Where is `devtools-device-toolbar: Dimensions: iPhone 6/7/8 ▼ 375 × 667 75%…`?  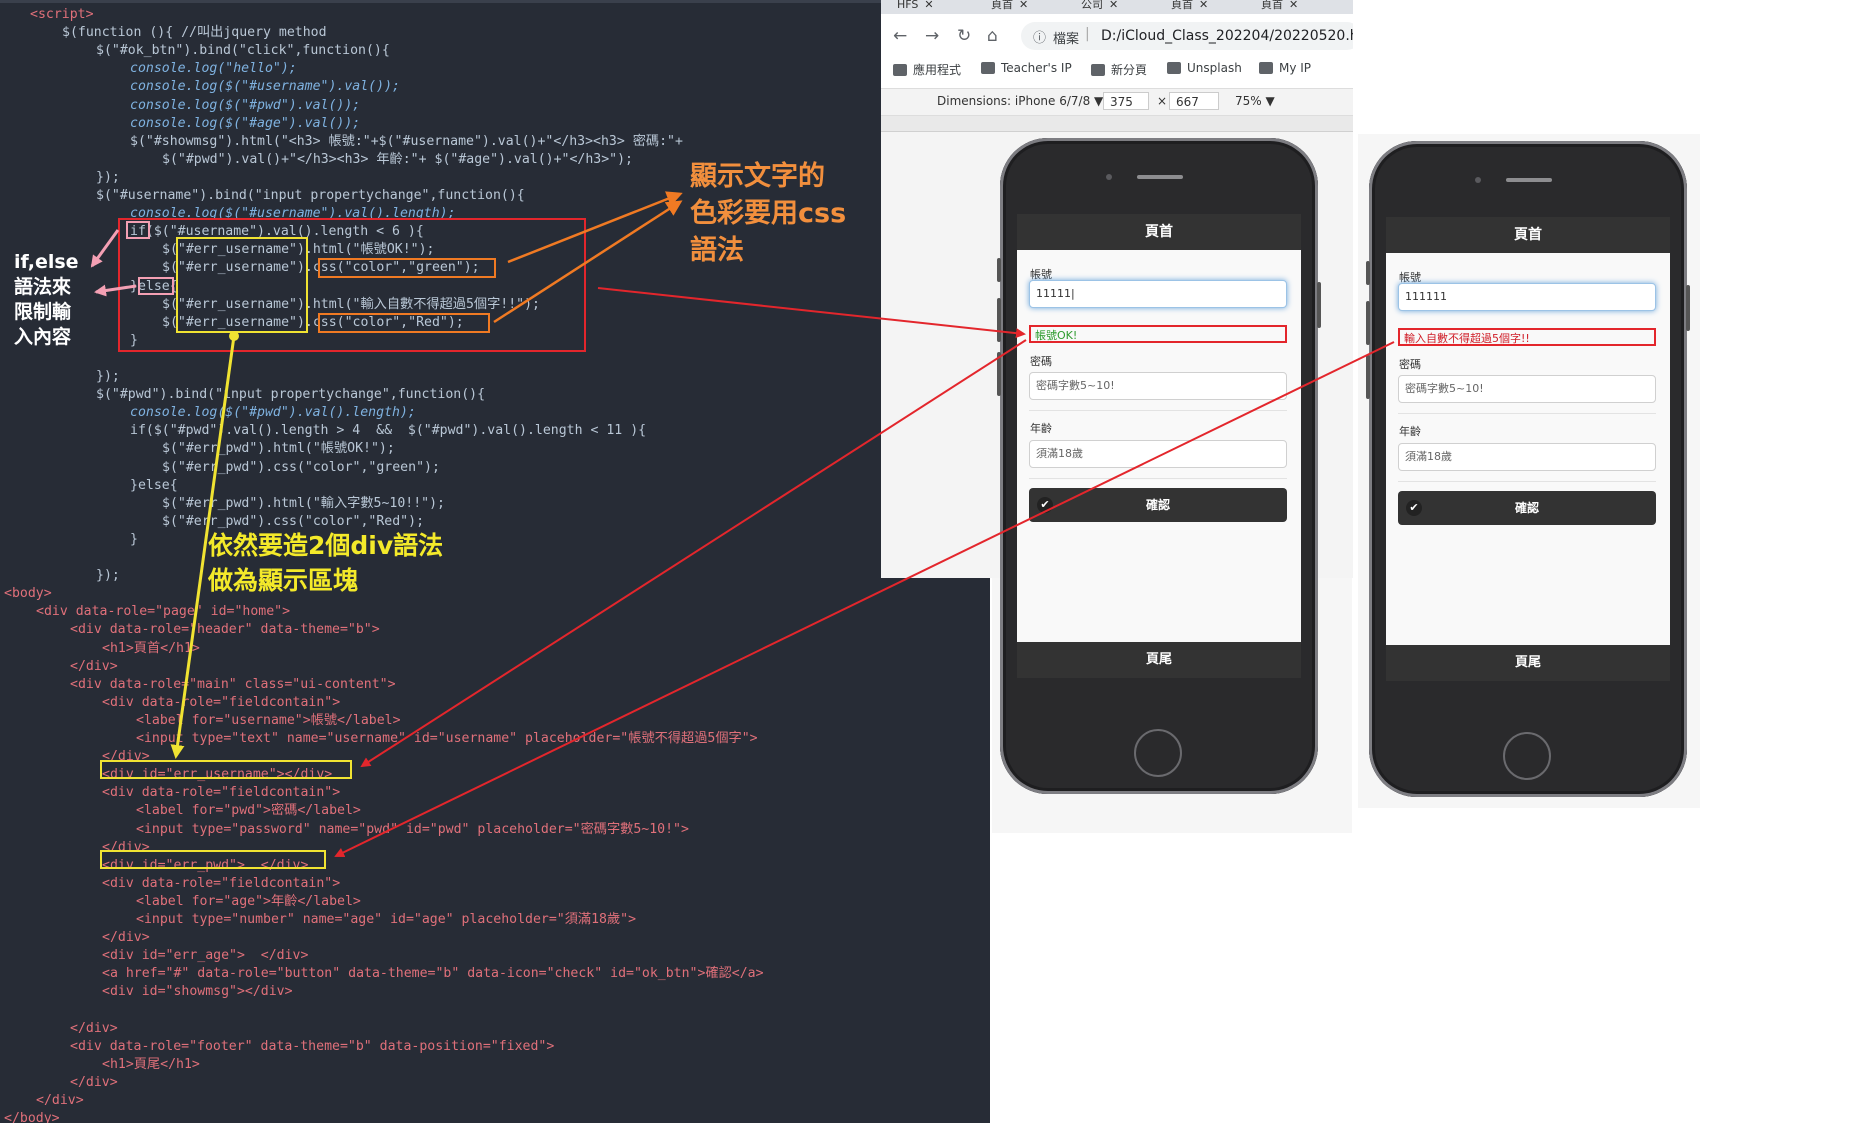
devtools-device-toolbar: Dimensions: iPhone 6/7/8 ▼ 375 × 667 75%… is located at coordinates (1117, 102).